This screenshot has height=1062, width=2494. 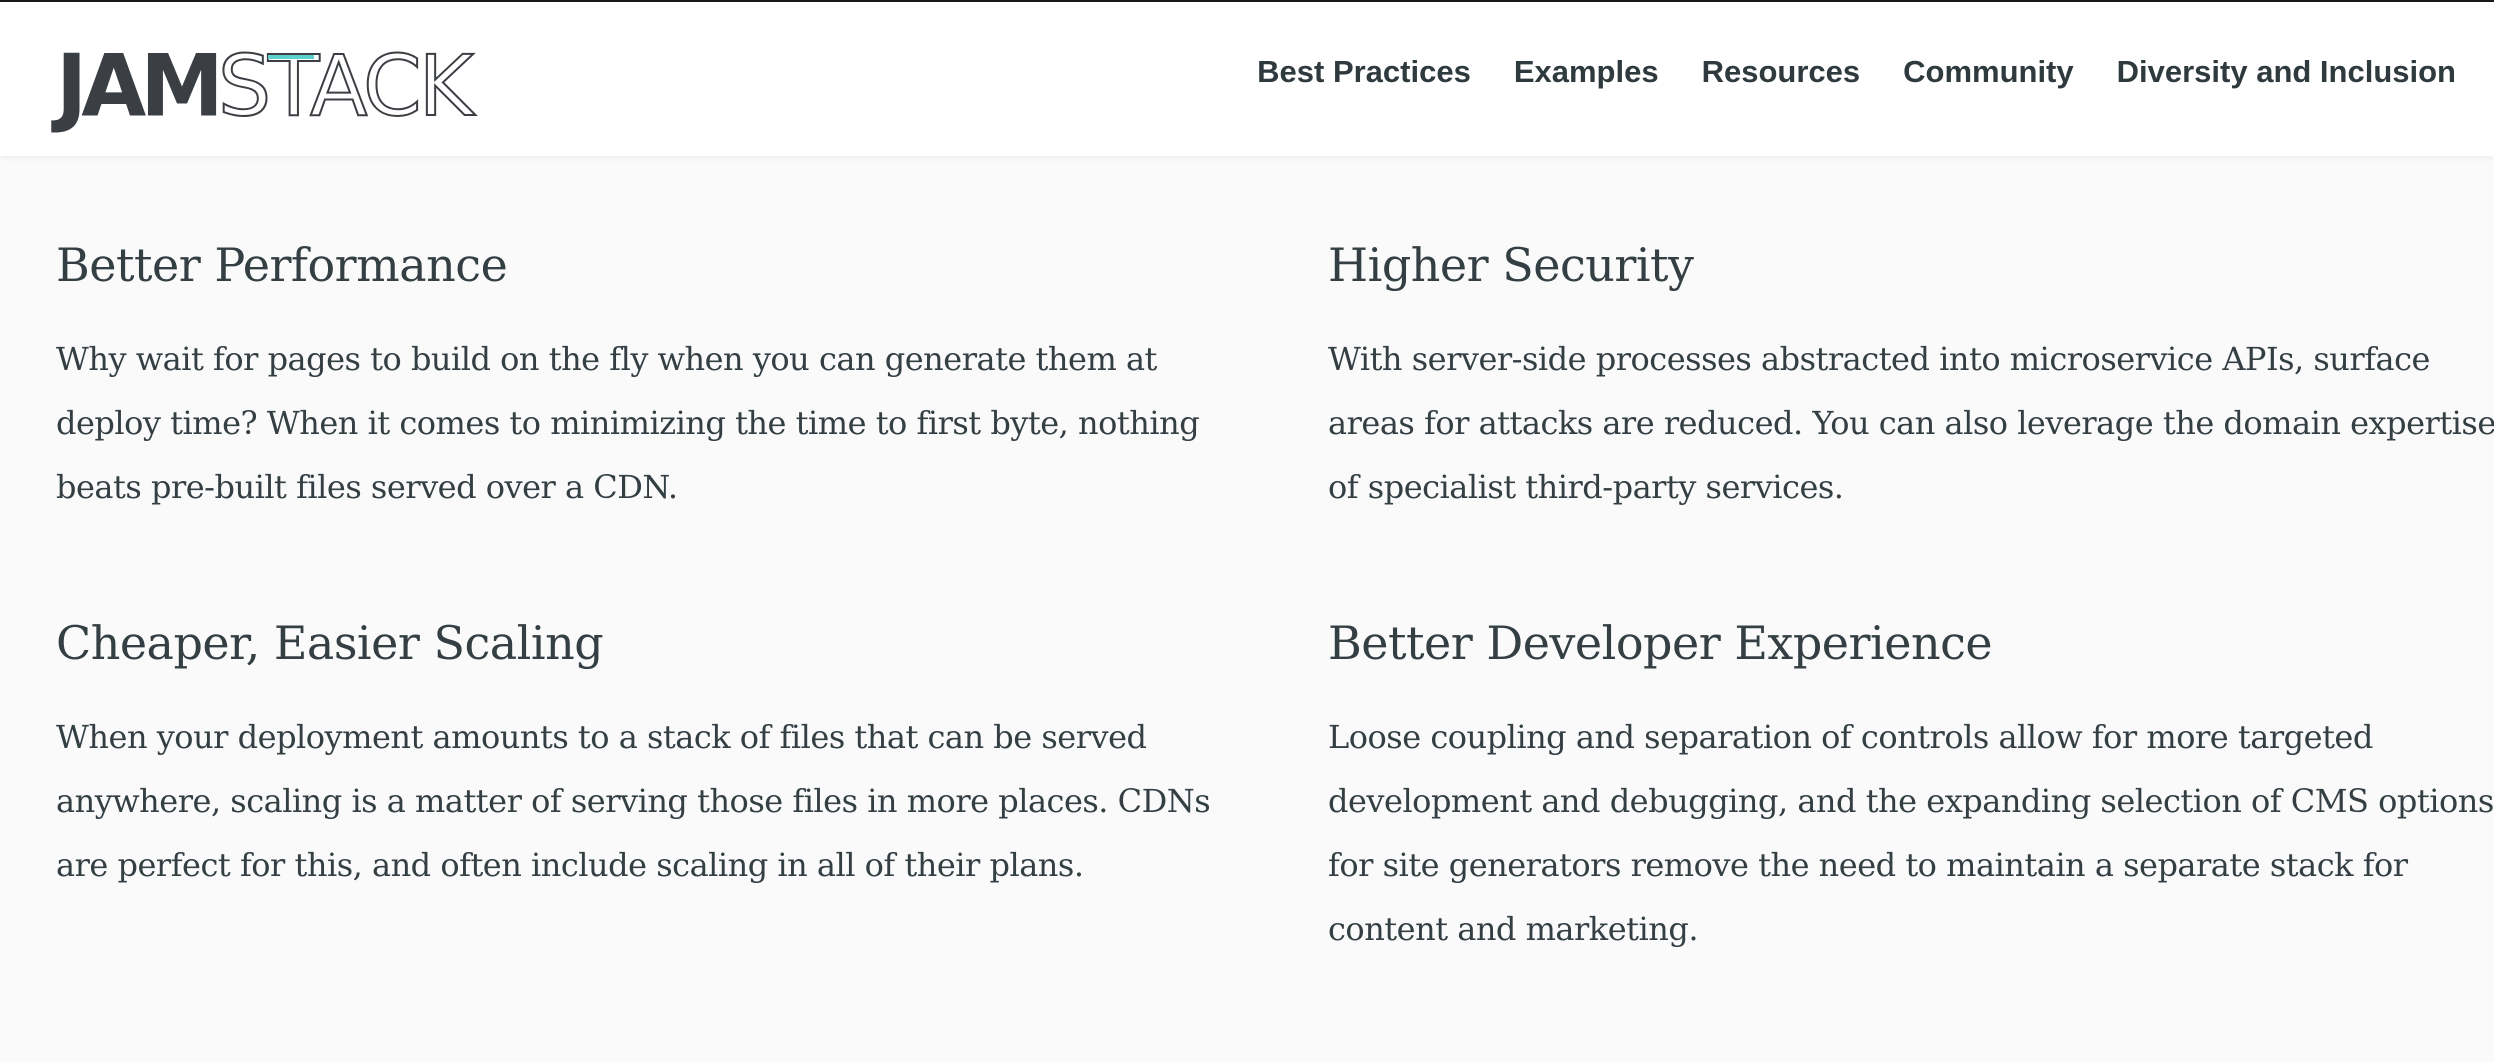 I want to click on feature-title: Better Developer Experience, so click(x=1660, y=643).